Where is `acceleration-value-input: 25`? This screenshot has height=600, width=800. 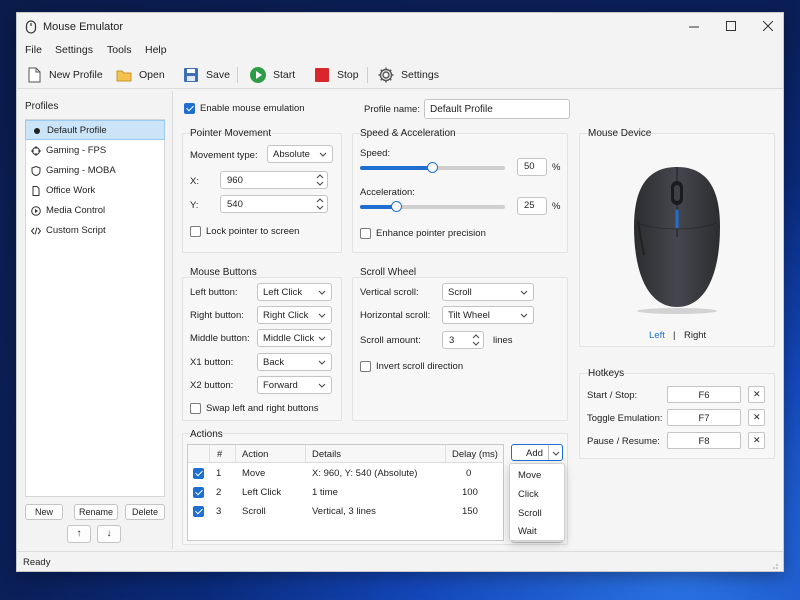 acceleration-value-input: 25 is located at coordinates (532, 206).